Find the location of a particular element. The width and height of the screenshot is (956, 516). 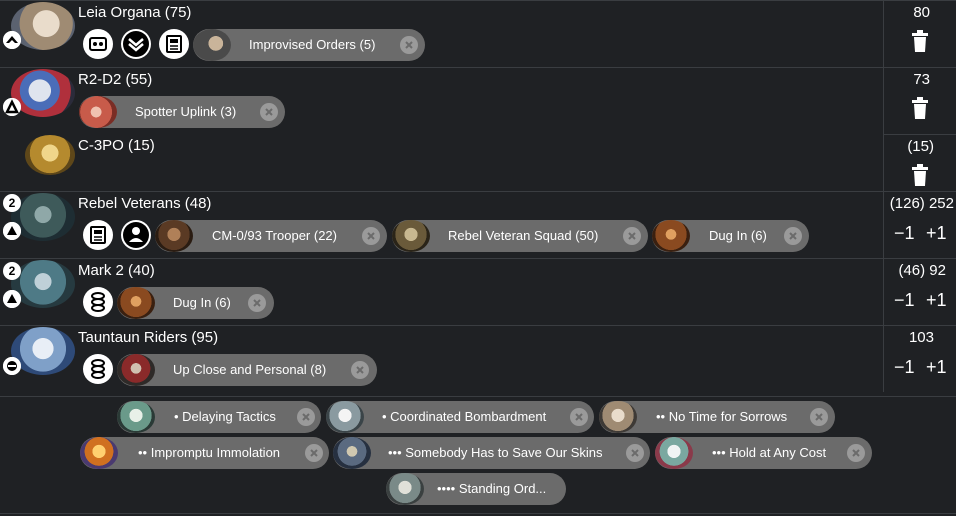

unit-points: (46) 92 is located at coordinates (922, 270).